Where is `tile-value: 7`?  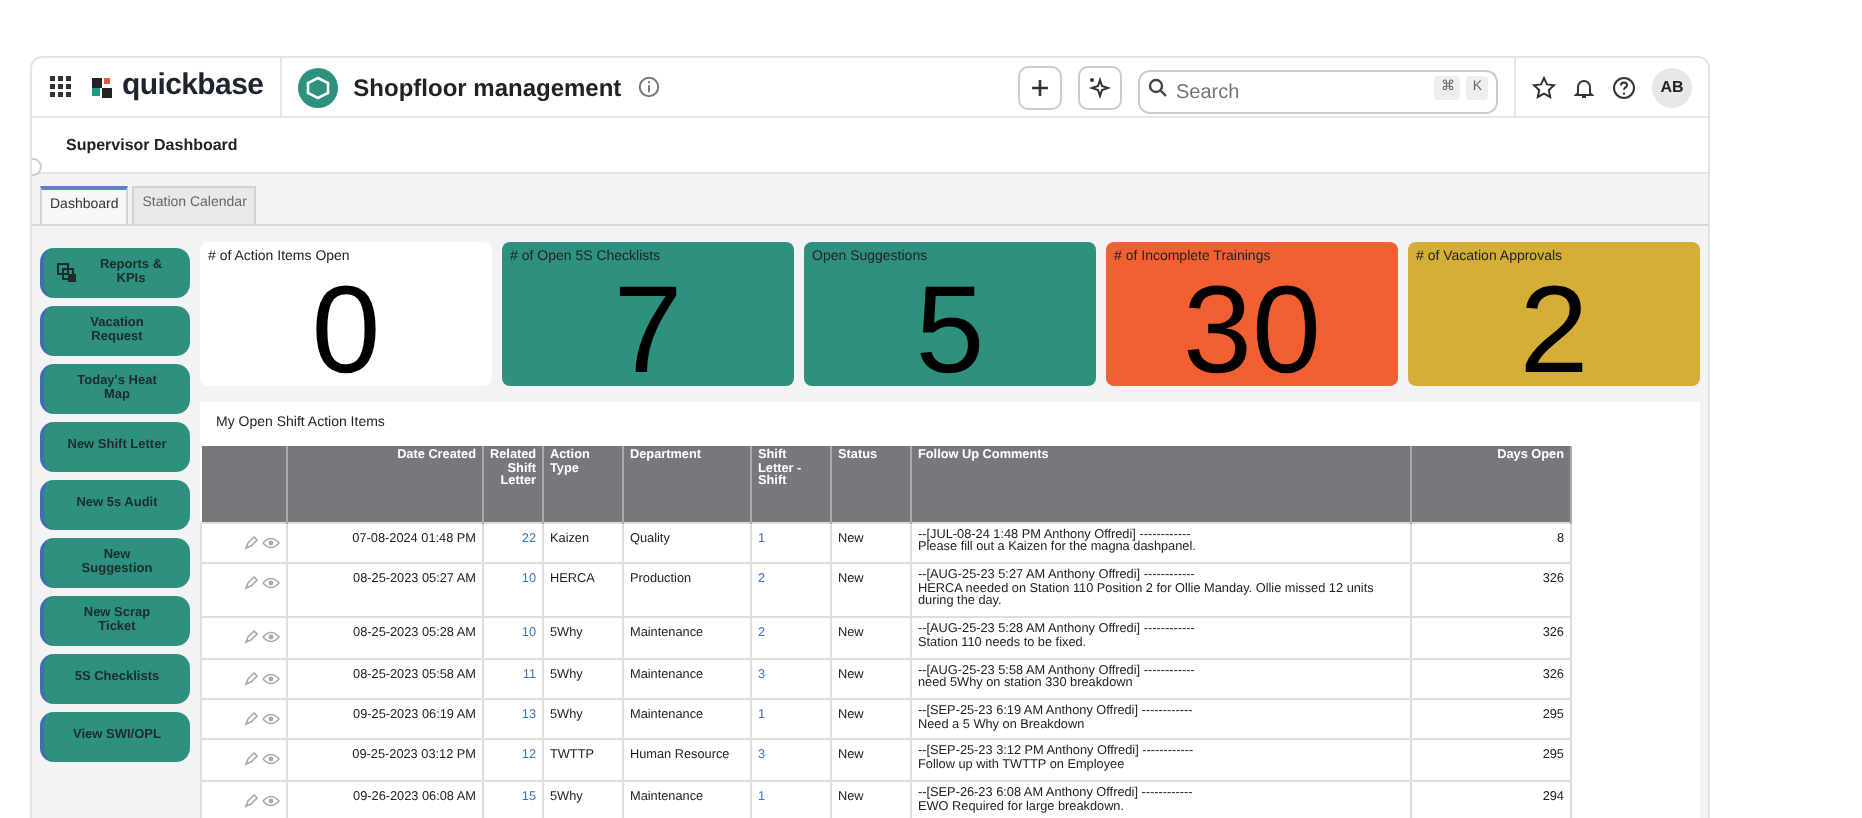
tile-value: 7 is located at coordinates (648, 332).